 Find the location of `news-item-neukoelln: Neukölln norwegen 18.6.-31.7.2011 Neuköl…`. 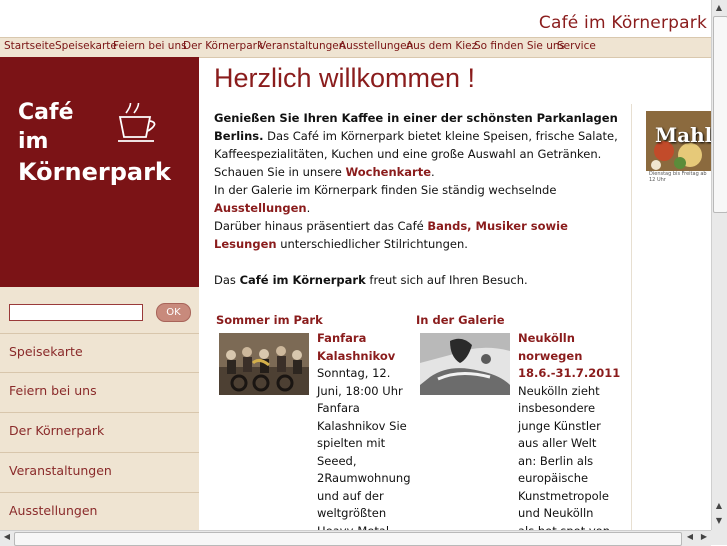

news-item-neukoelln: Neukölln norwegen 18.6.-31.7.2011 Neuköl… is located at coordinates (569, 430).